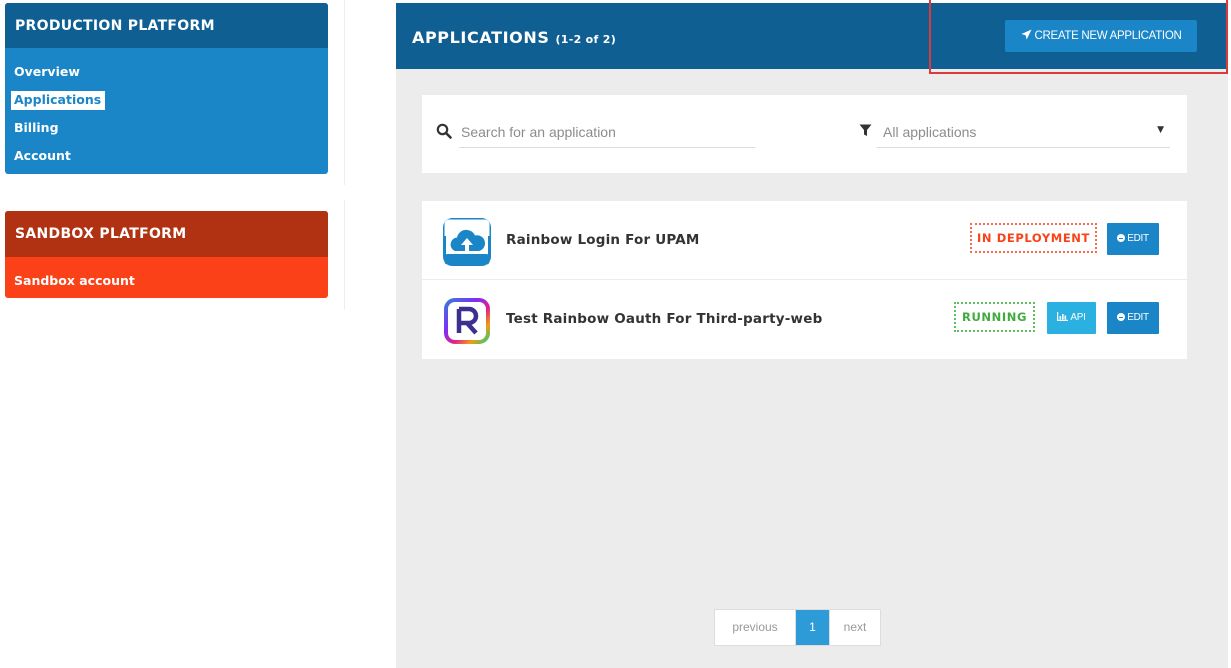  I want to click on sandbox-platform-panel: SANDBOX PLATFORM Sandbox account, so click(166, 254).